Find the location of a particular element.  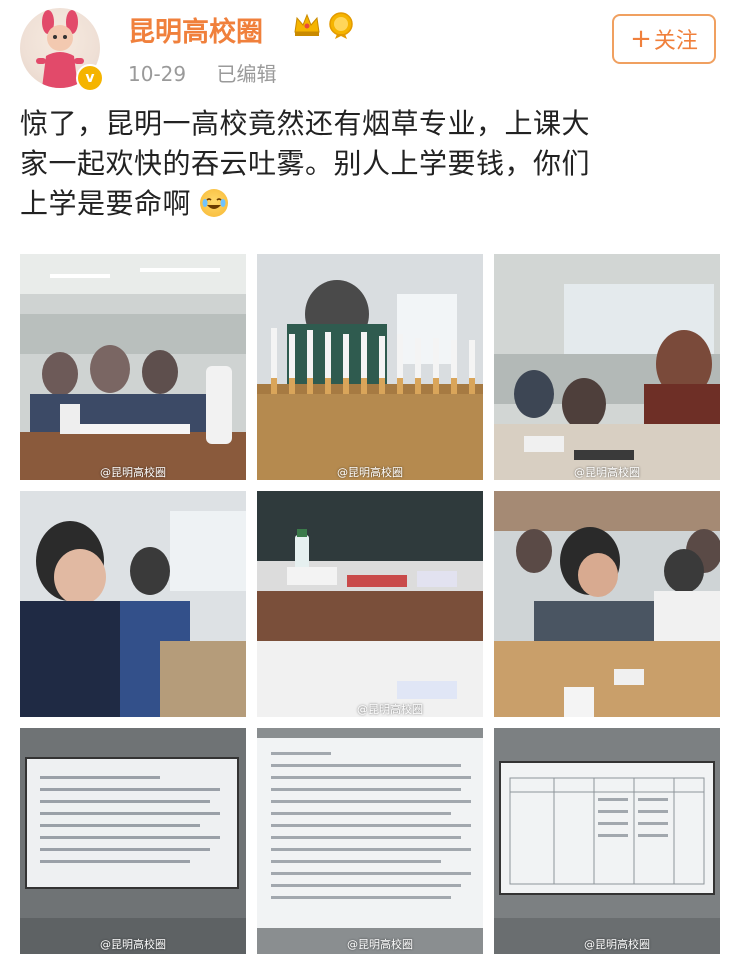

teacher-desk-photo: @昆明高校圈 is located at coordinates (370, 604).